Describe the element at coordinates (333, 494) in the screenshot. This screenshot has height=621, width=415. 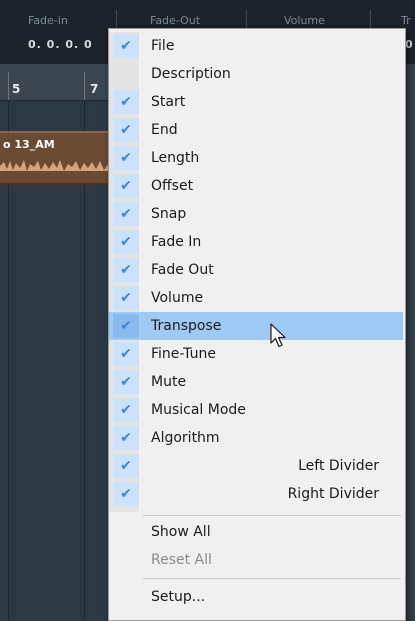
I see `menu-item-label: Right Divider` at that location.